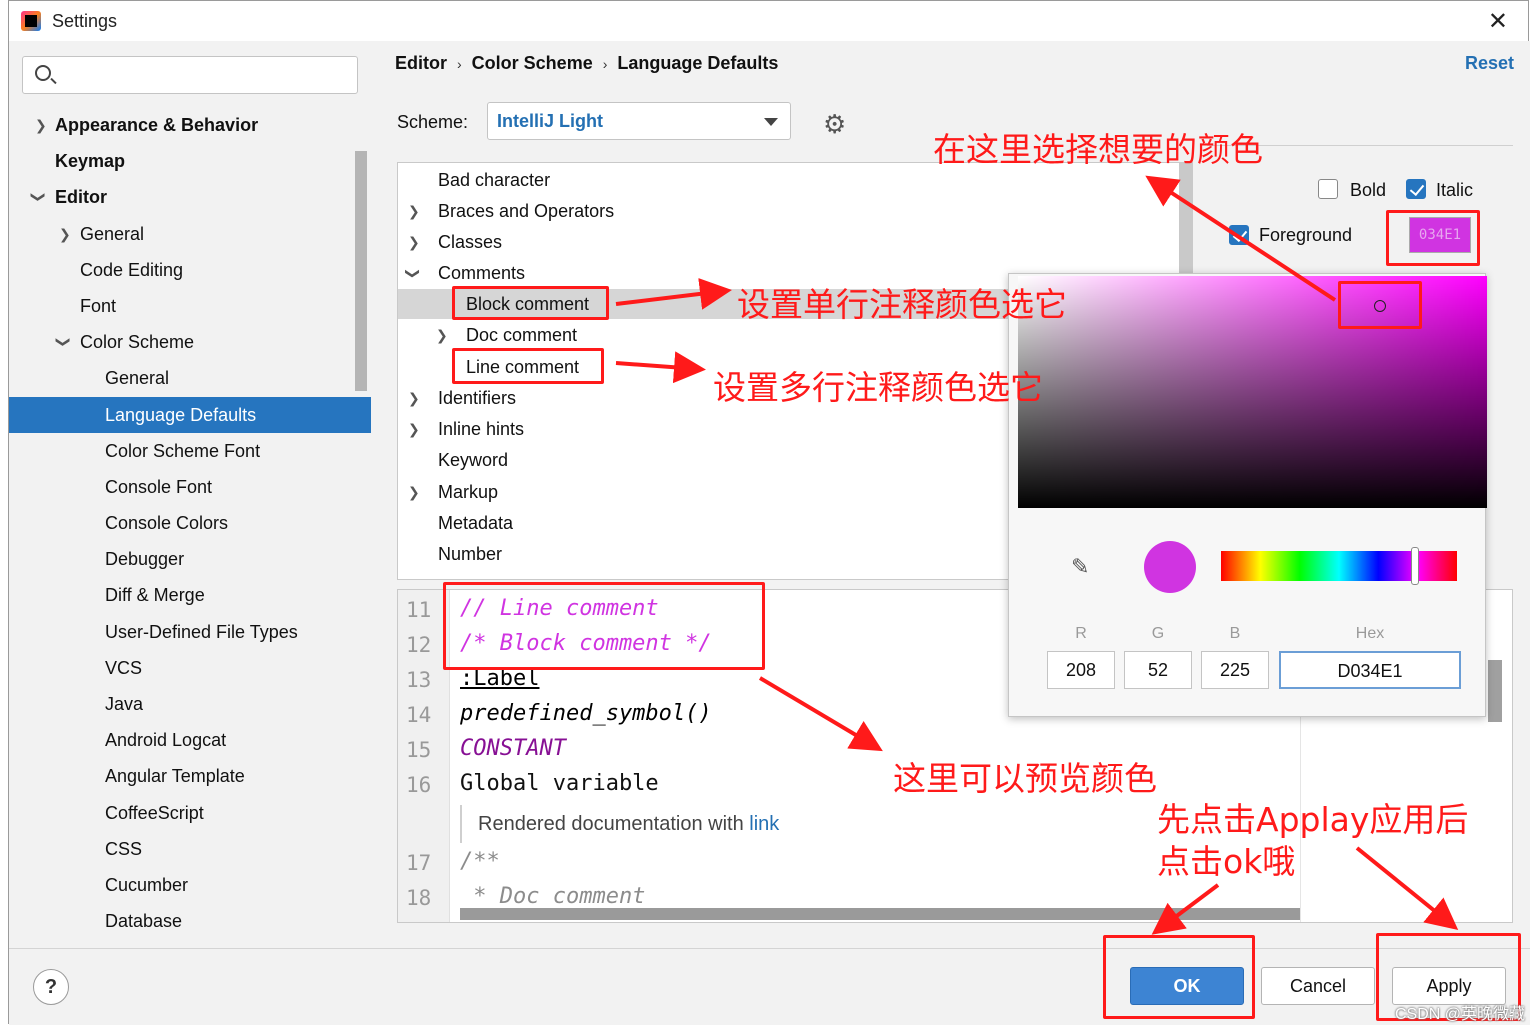 Image resolution: width=1537 pixels, height=1030 pixels. What do you see at coordinates (526, 211) in the screenshot?
I see `element-braces-operators: Braces and Operators` at bounding box center [526, 211].